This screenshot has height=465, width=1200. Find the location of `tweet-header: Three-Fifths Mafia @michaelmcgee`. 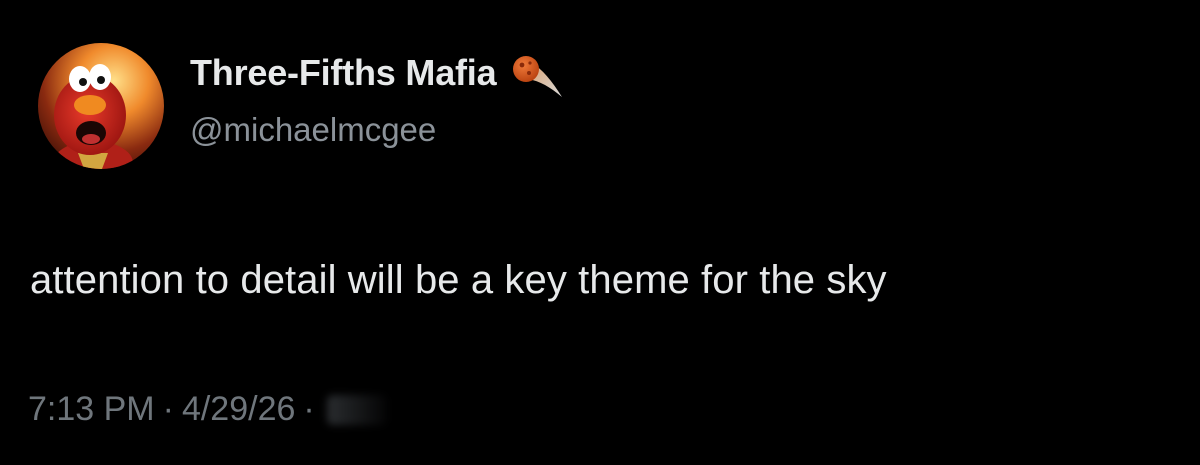

tweet-header: Three-Fifths Mafia @michaelmcgee is located at coordinates (302, 106).